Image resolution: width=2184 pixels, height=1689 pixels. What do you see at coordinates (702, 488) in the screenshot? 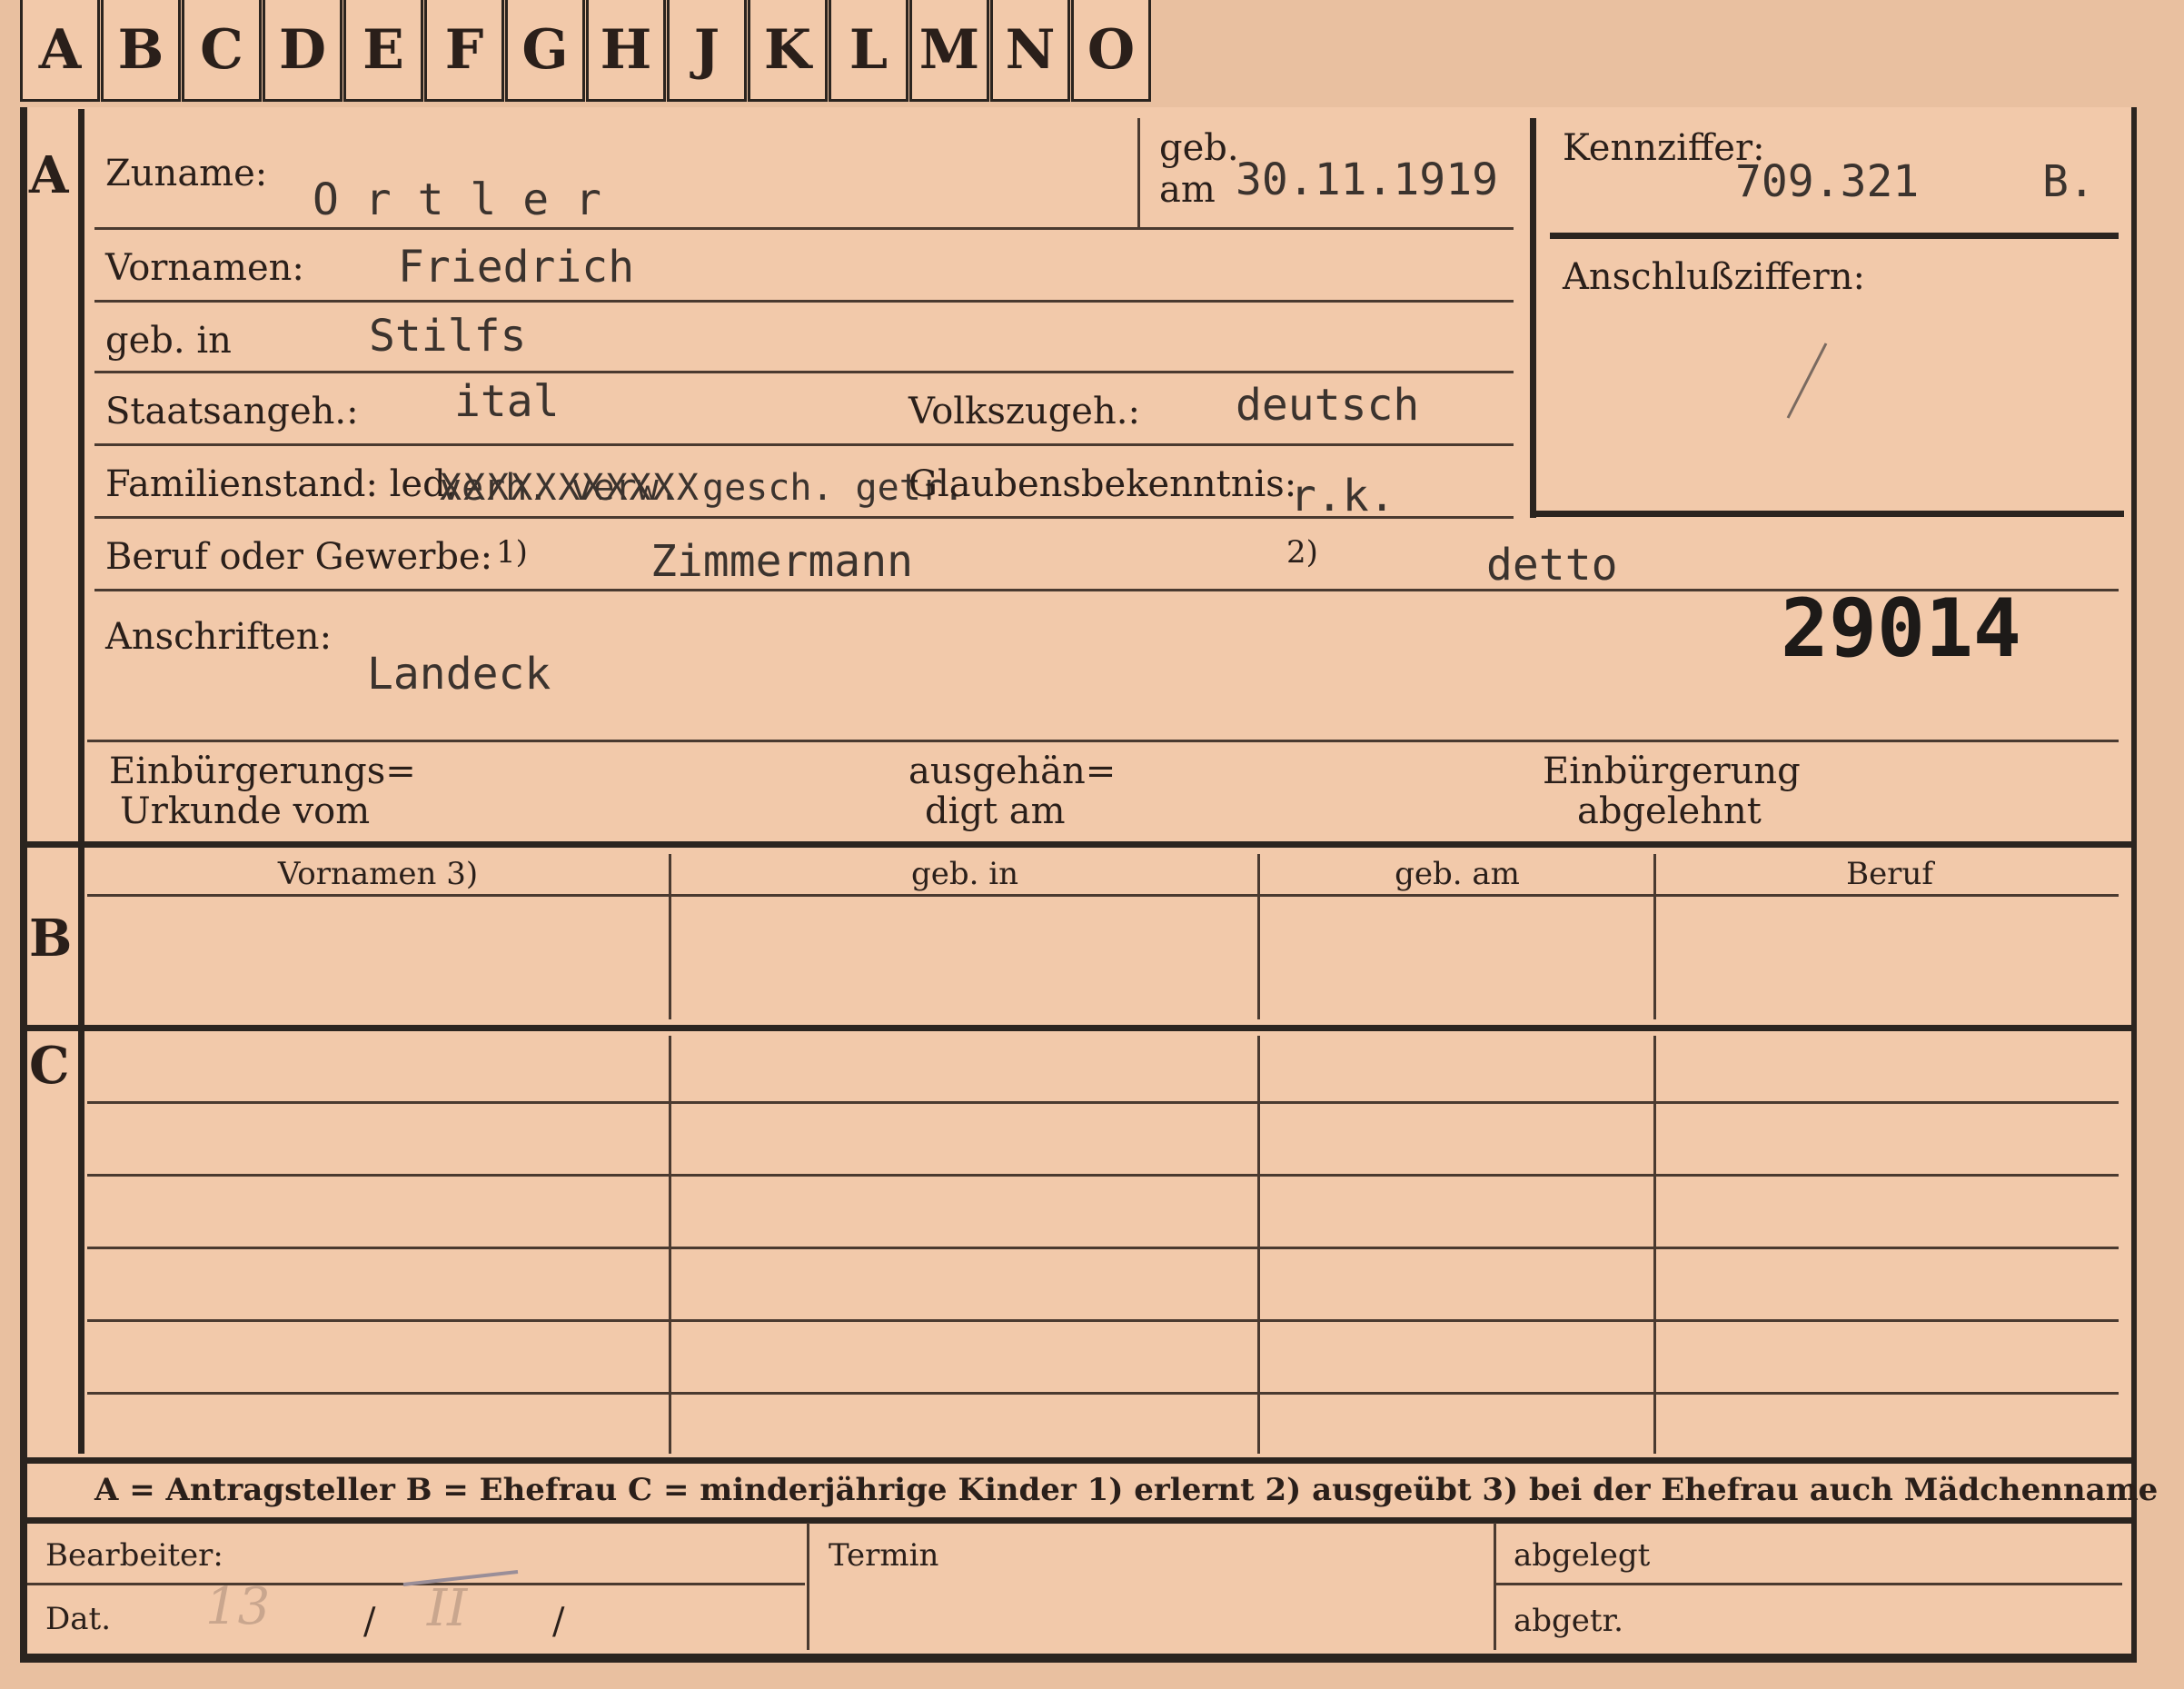
I see `familienstand-struck-options: verh. verw. gesch. getr. XXXXXXXXXXX` at bounding box center [702, 488].